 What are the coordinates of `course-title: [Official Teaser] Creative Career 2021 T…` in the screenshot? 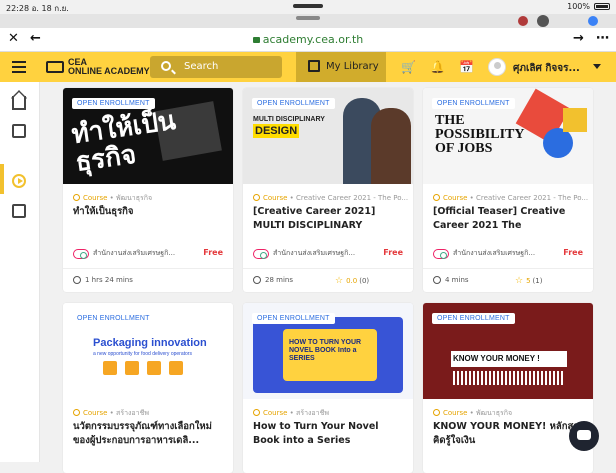 It's located at (509, 219).